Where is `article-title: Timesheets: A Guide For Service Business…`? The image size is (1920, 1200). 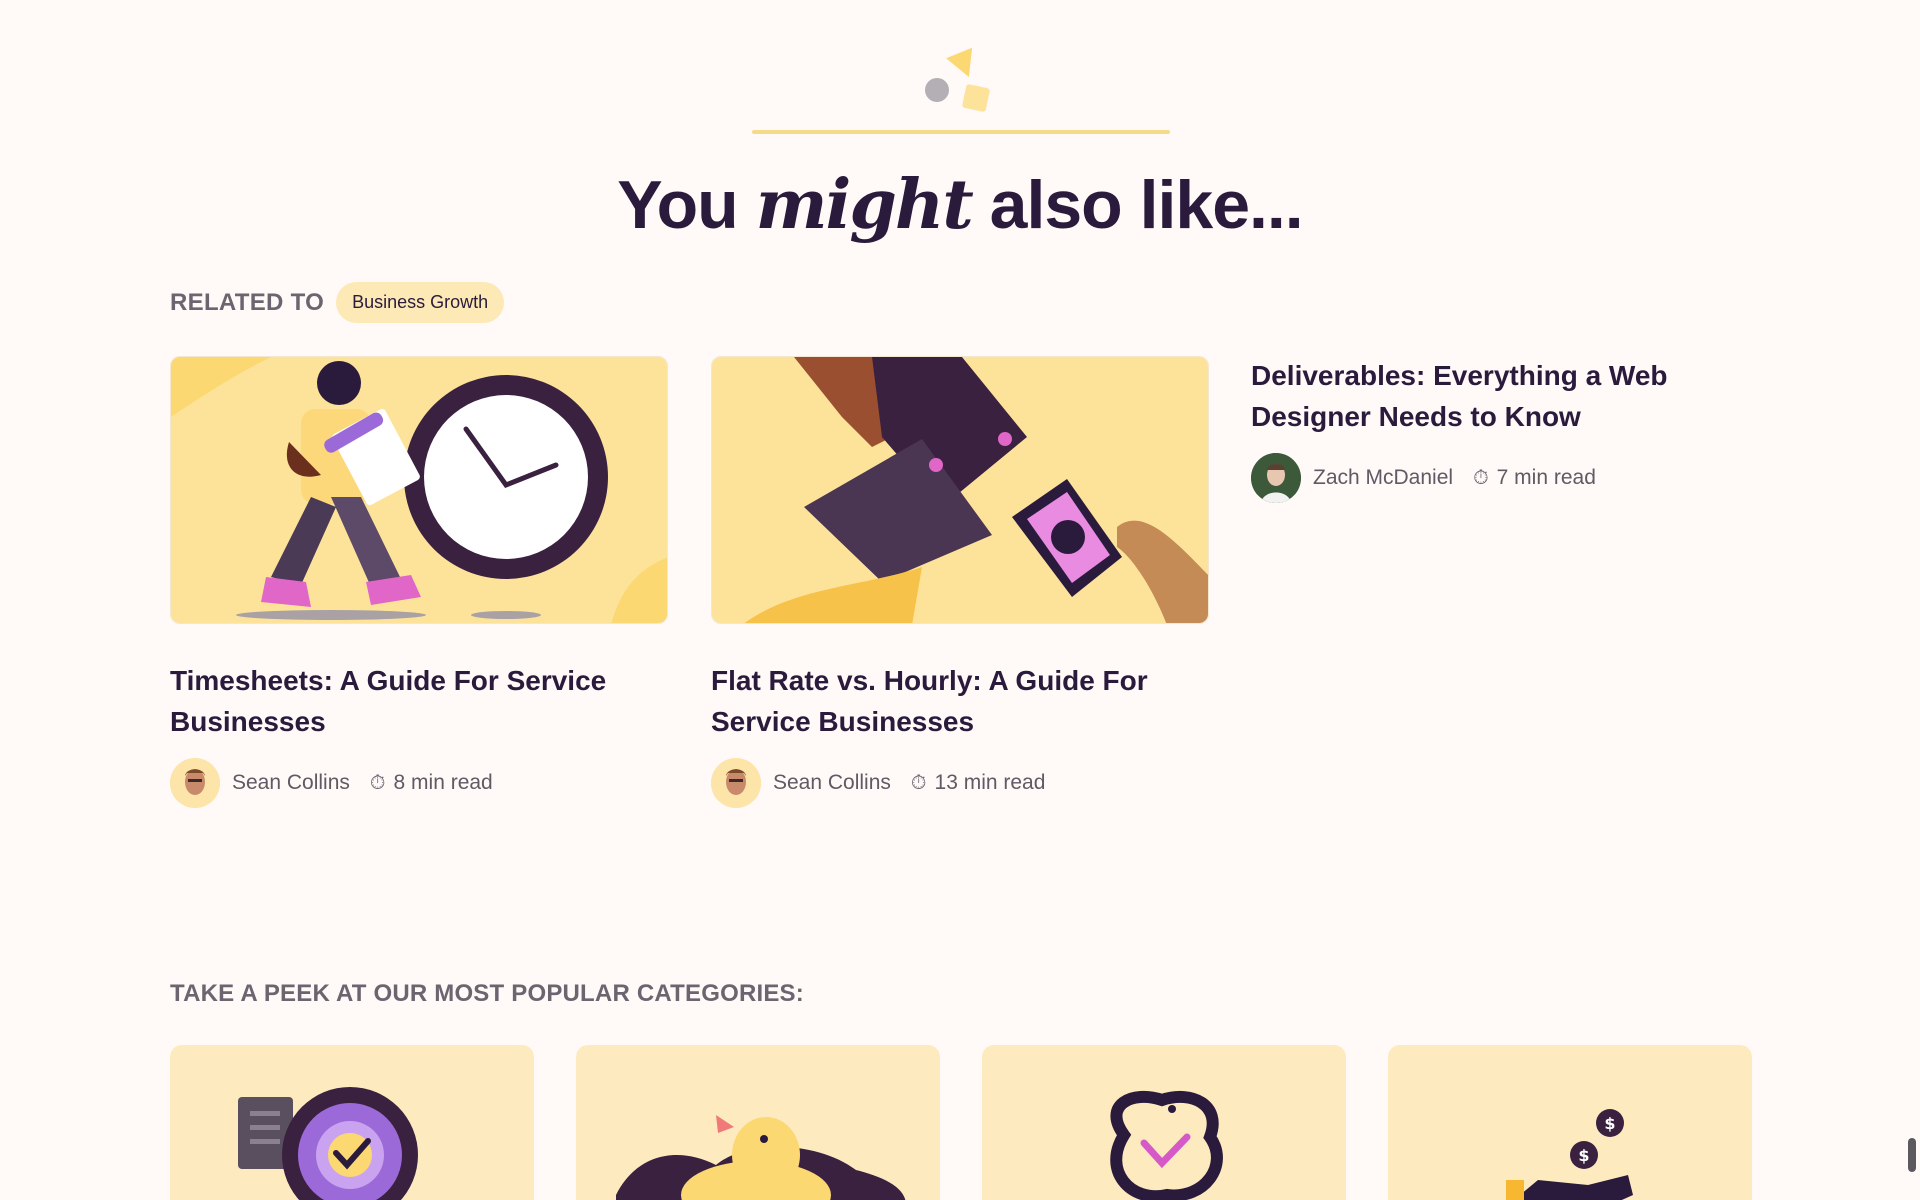 article-title: Timesheets: A Guide For Service Business… is located at coordinates (419, 701).